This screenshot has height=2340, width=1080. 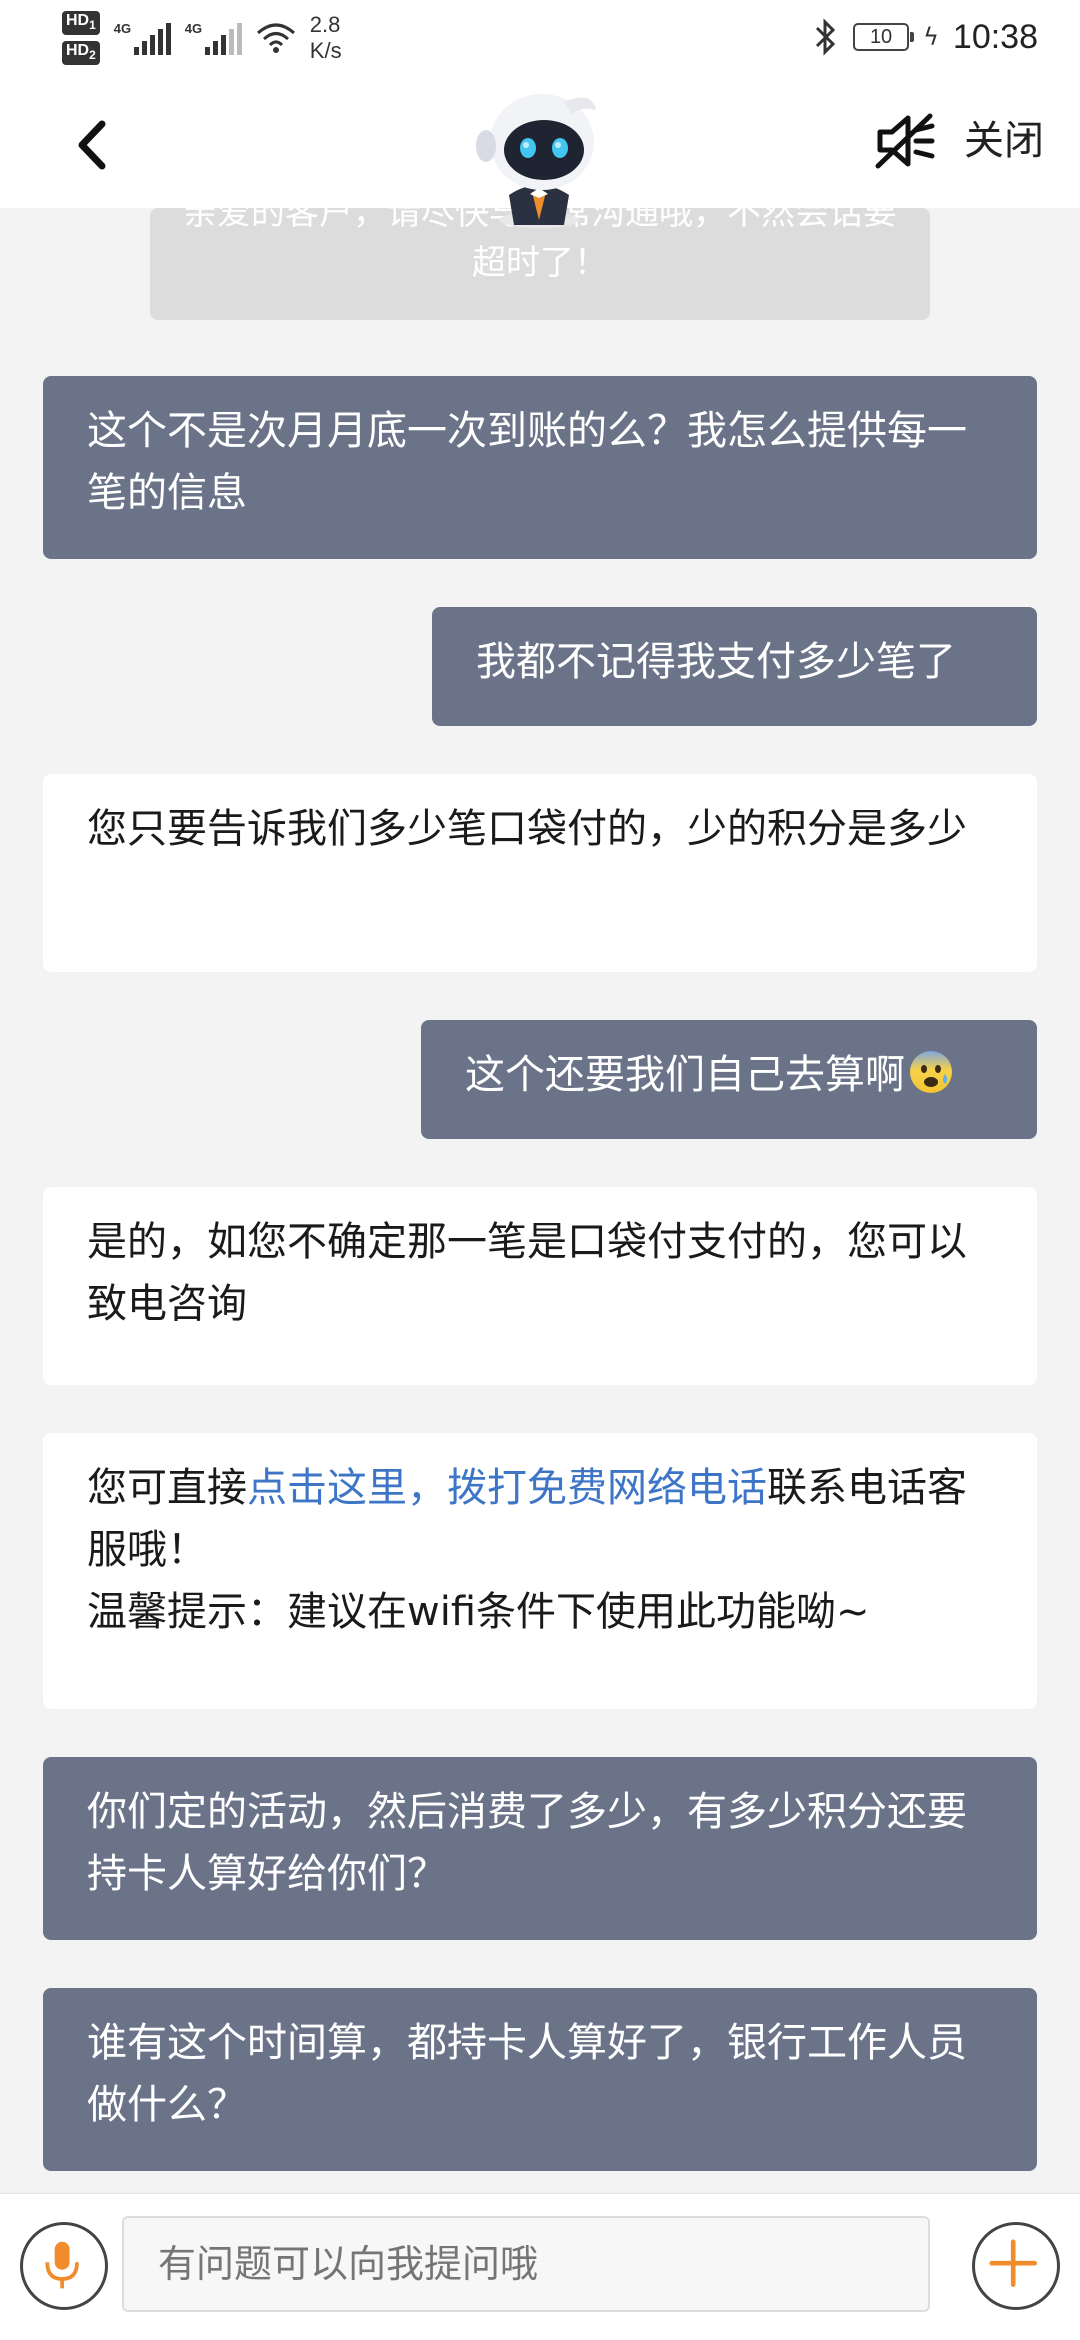 What do you see at coordinates (1013, 2263) in the screenshot?
I see `plus-icon` at bounding box center [1013, 2263].